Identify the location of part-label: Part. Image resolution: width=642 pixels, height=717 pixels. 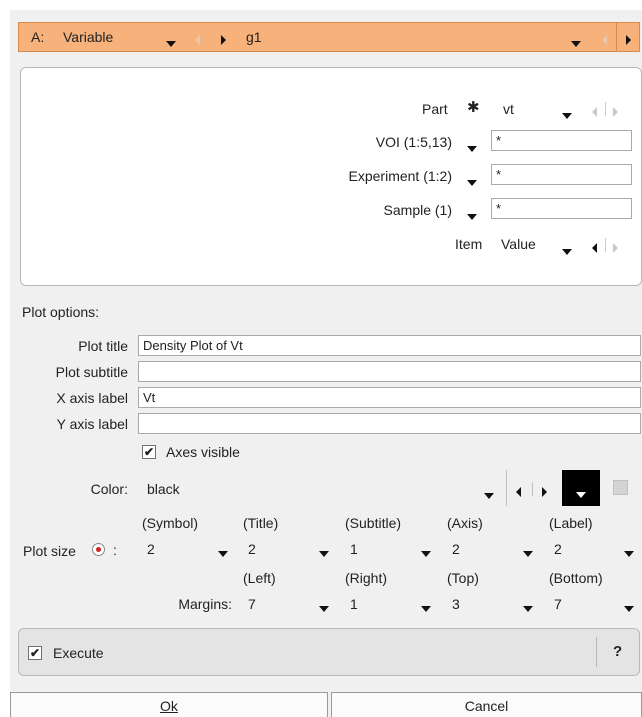
(435, 109).